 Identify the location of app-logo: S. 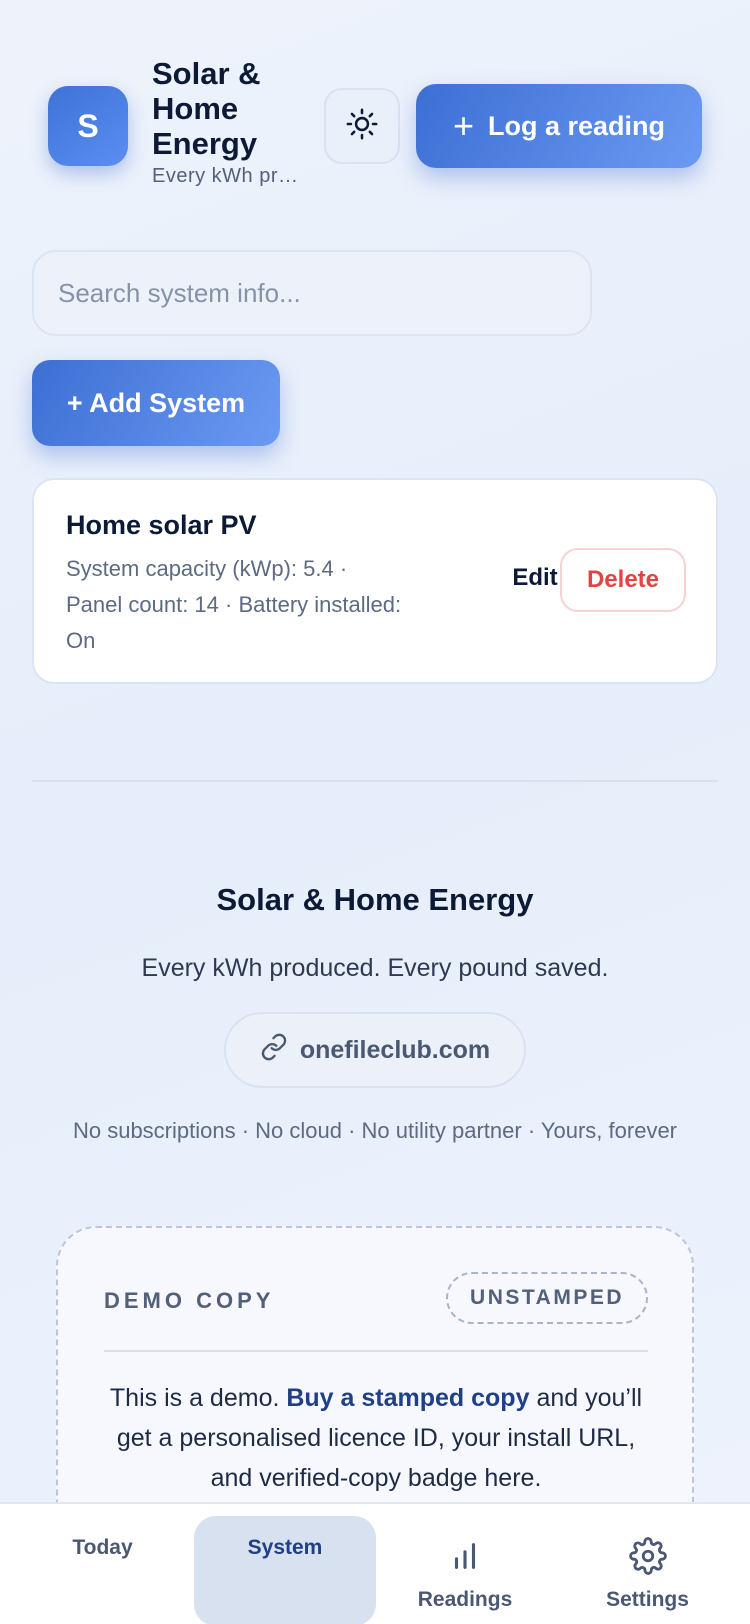
(88, 126).